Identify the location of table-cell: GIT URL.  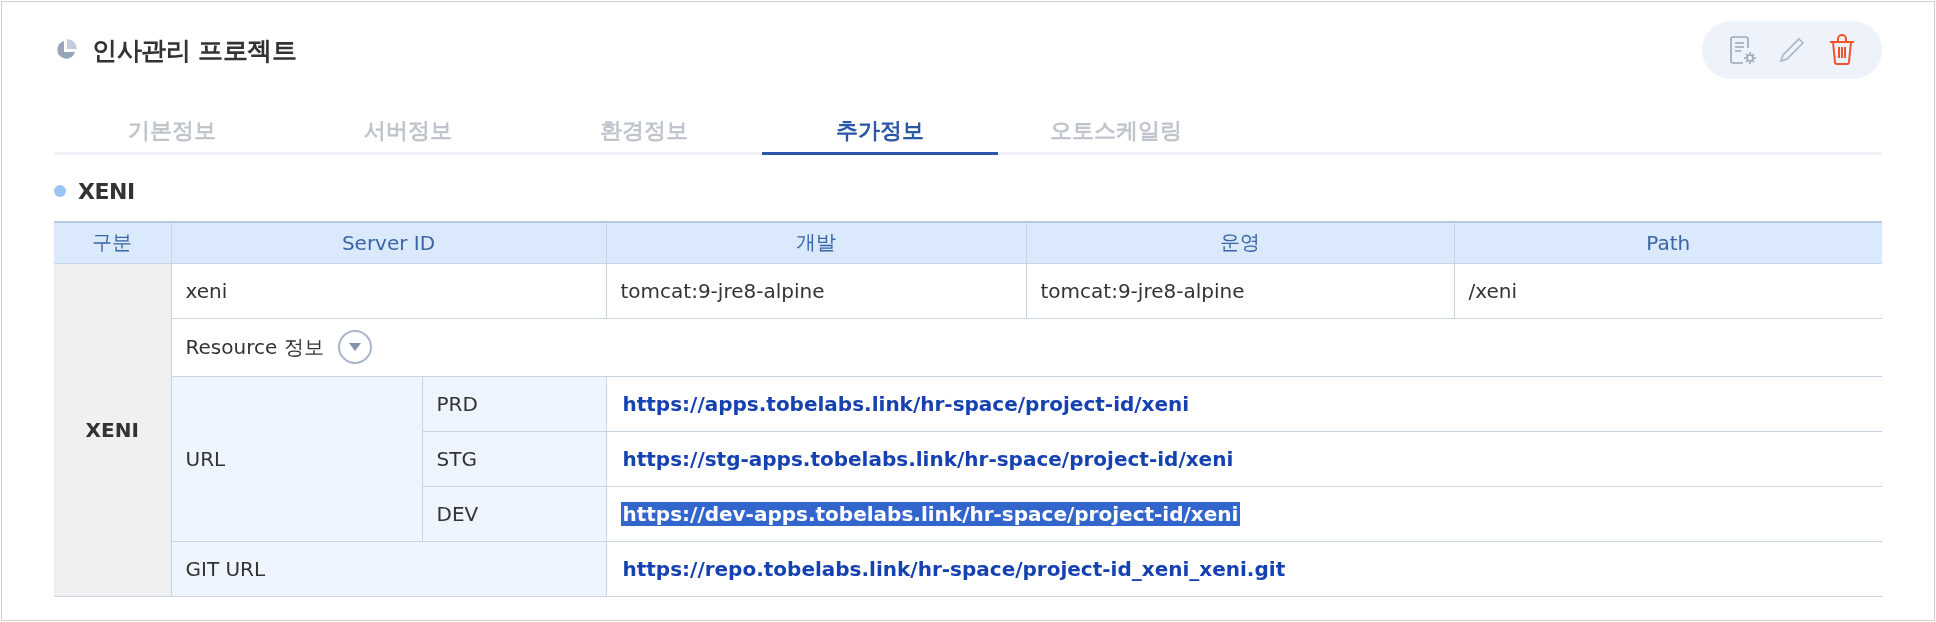
(388, 568).